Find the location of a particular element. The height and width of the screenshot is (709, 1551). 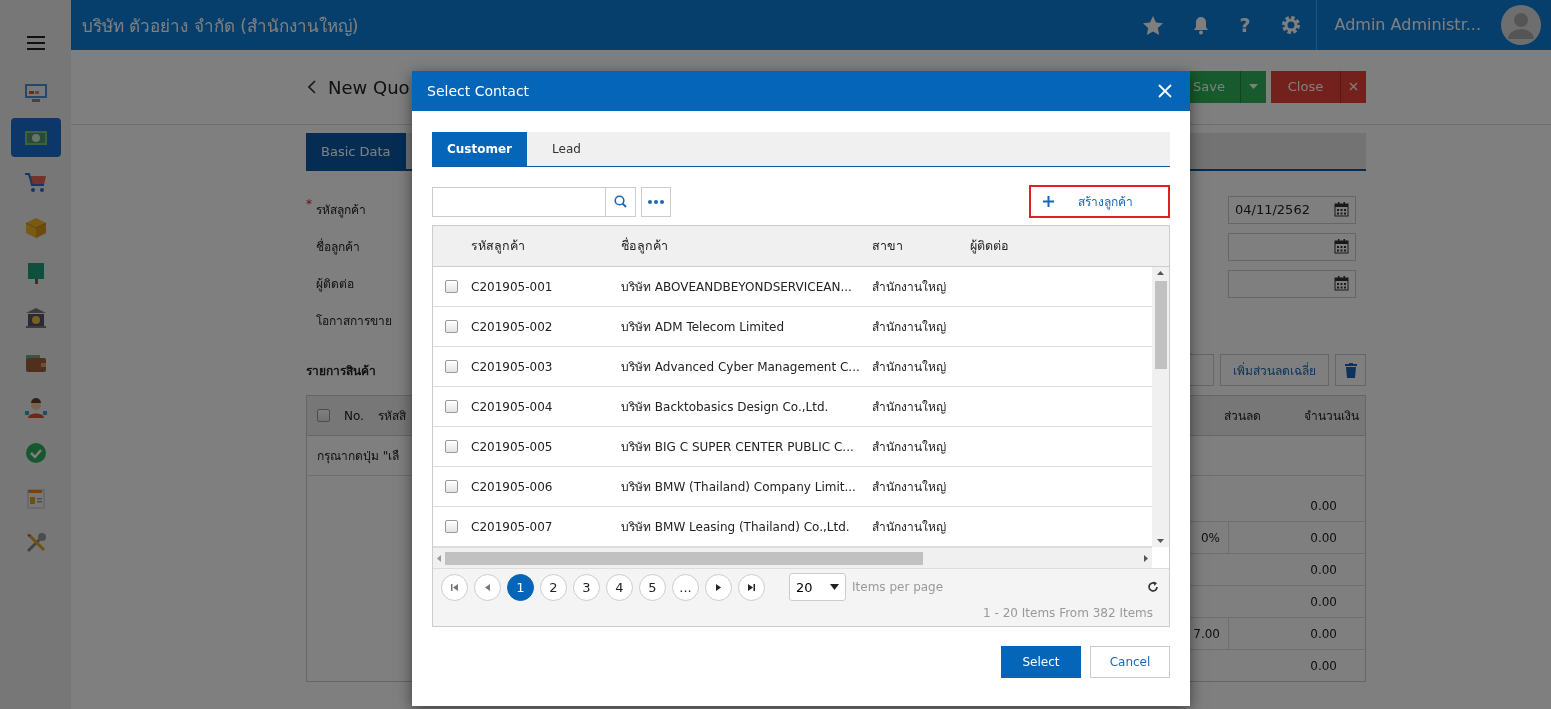

wallet-icon is located at coordinates (35, 362).